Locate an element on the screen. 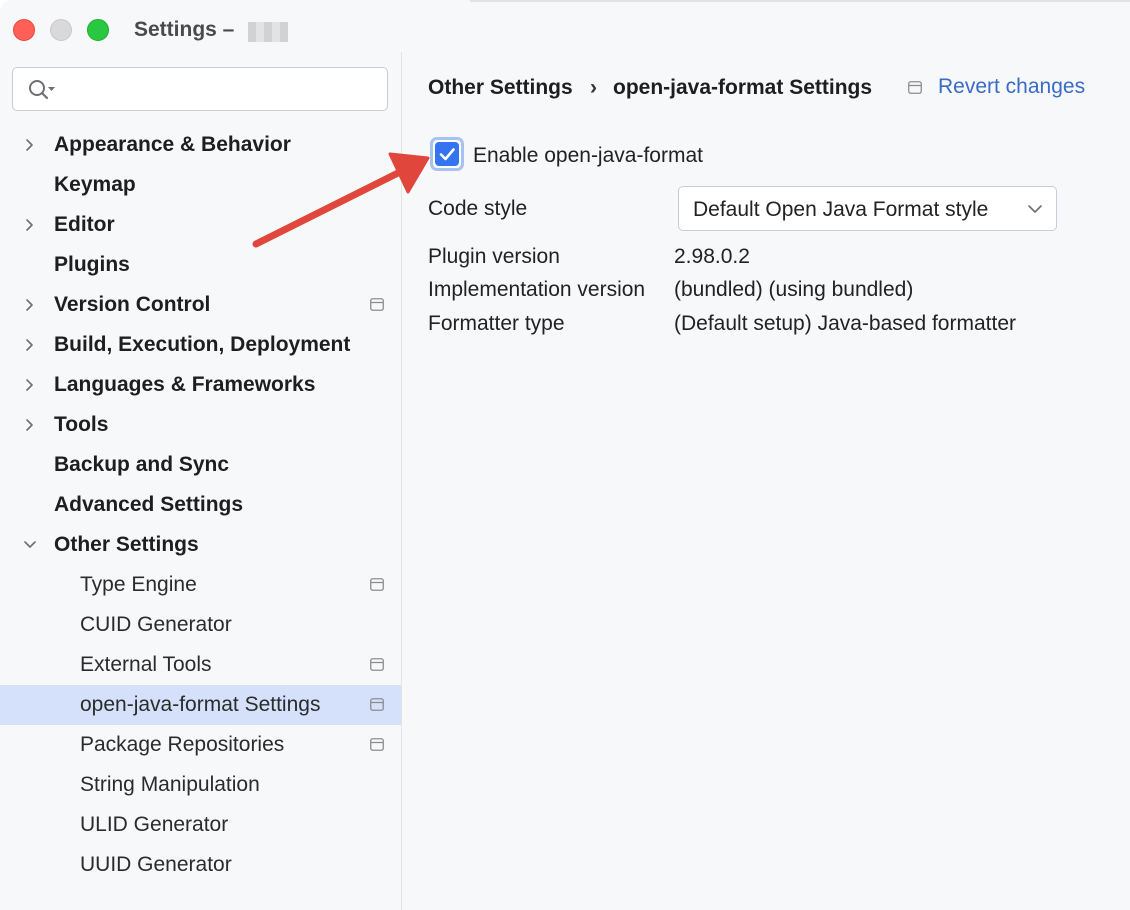 The image size is (1130, 910). sidebar-item-label: Other Settings is located at coordinates (126, 544).